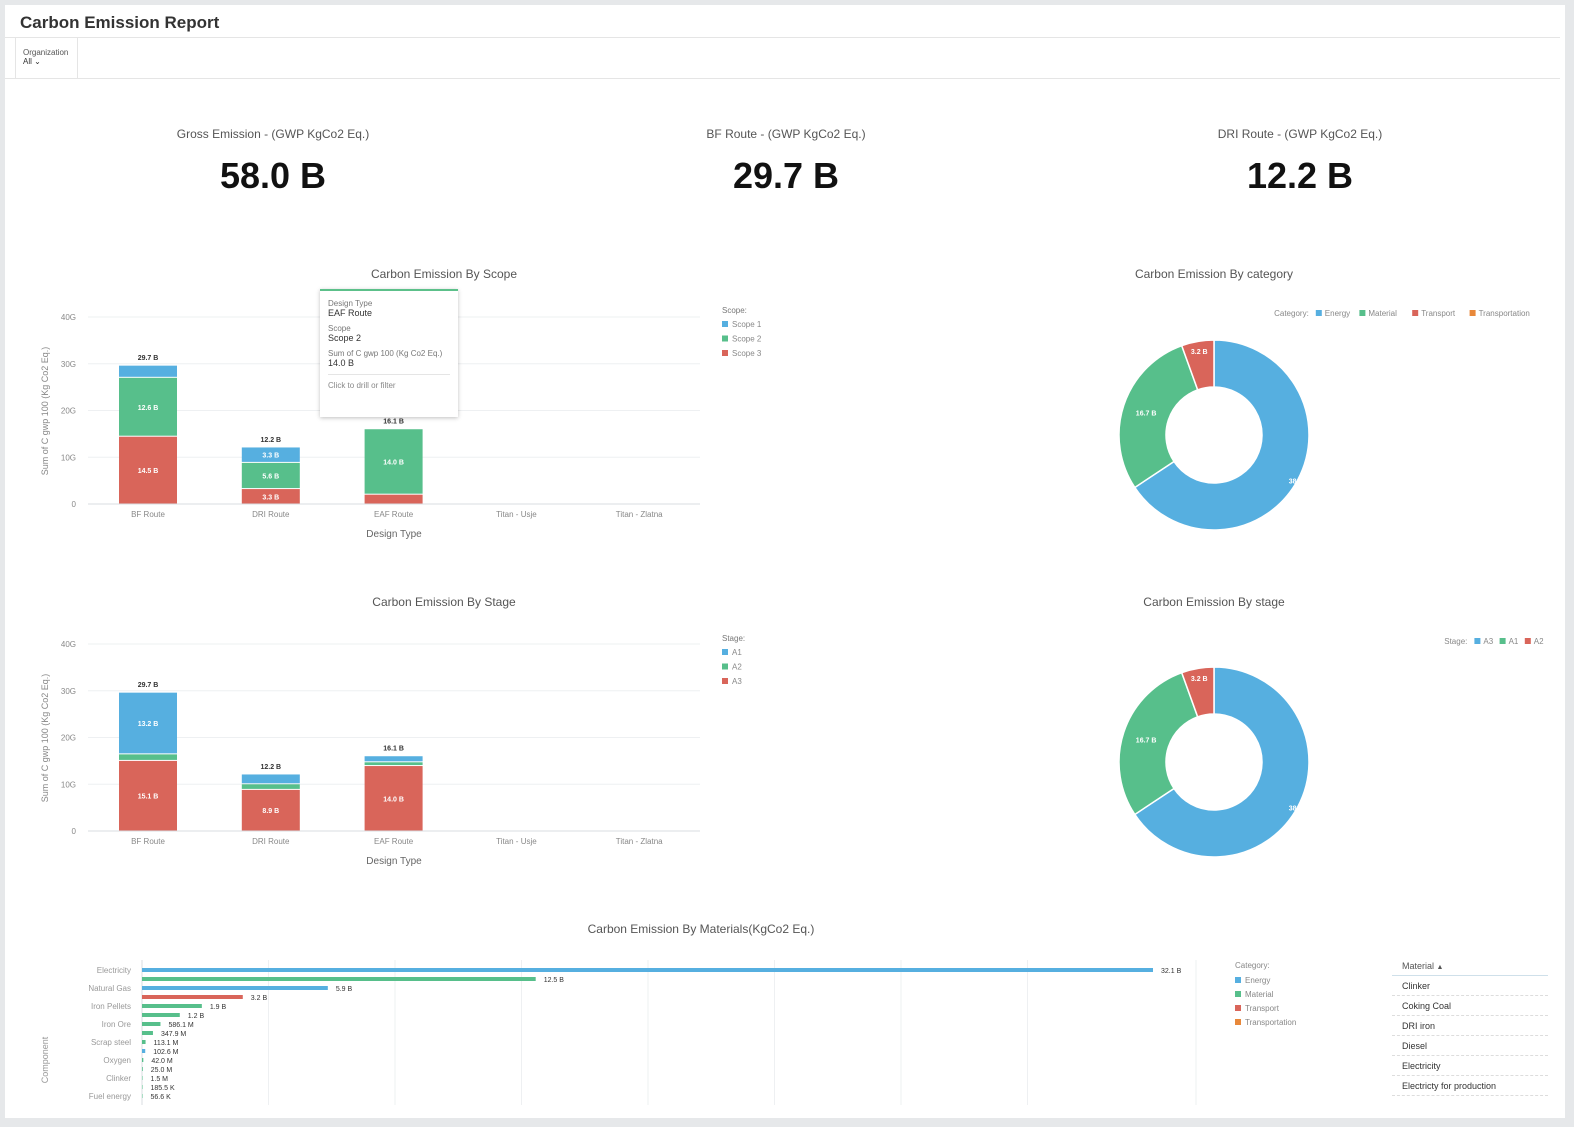 The width and height of the screenshot is (1574, 1127). What do you see at coordinates (45, 738) in the screenshot?
I see `y-axis-label: Sum of C gwp 100 (Kg Co2 Eq.)` at bounding box center [45, 738].